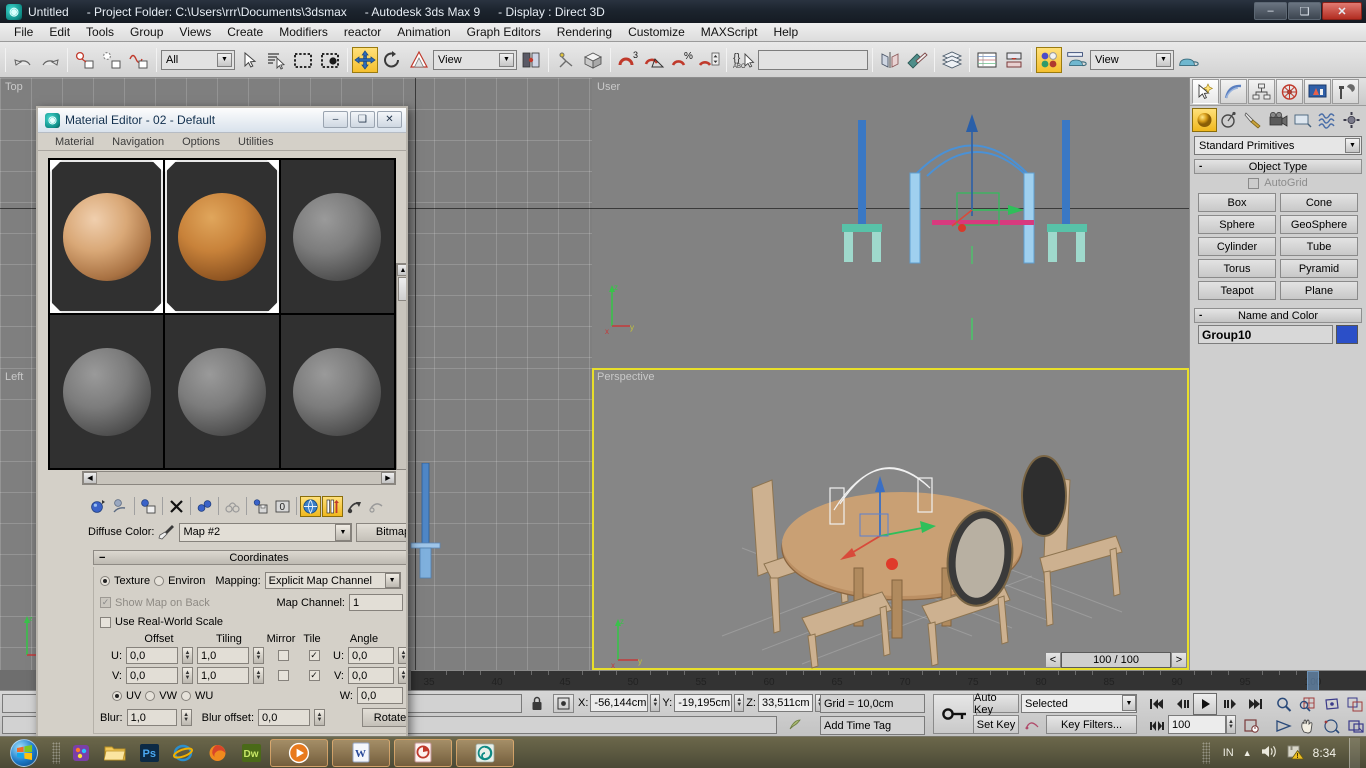 This screenshot has width=1366, height=768. What do you see at coordinates (1355, 726) in the screenshot?
I see `maximize-viewport-toggle-icon` at bounding box center [1355, 726].